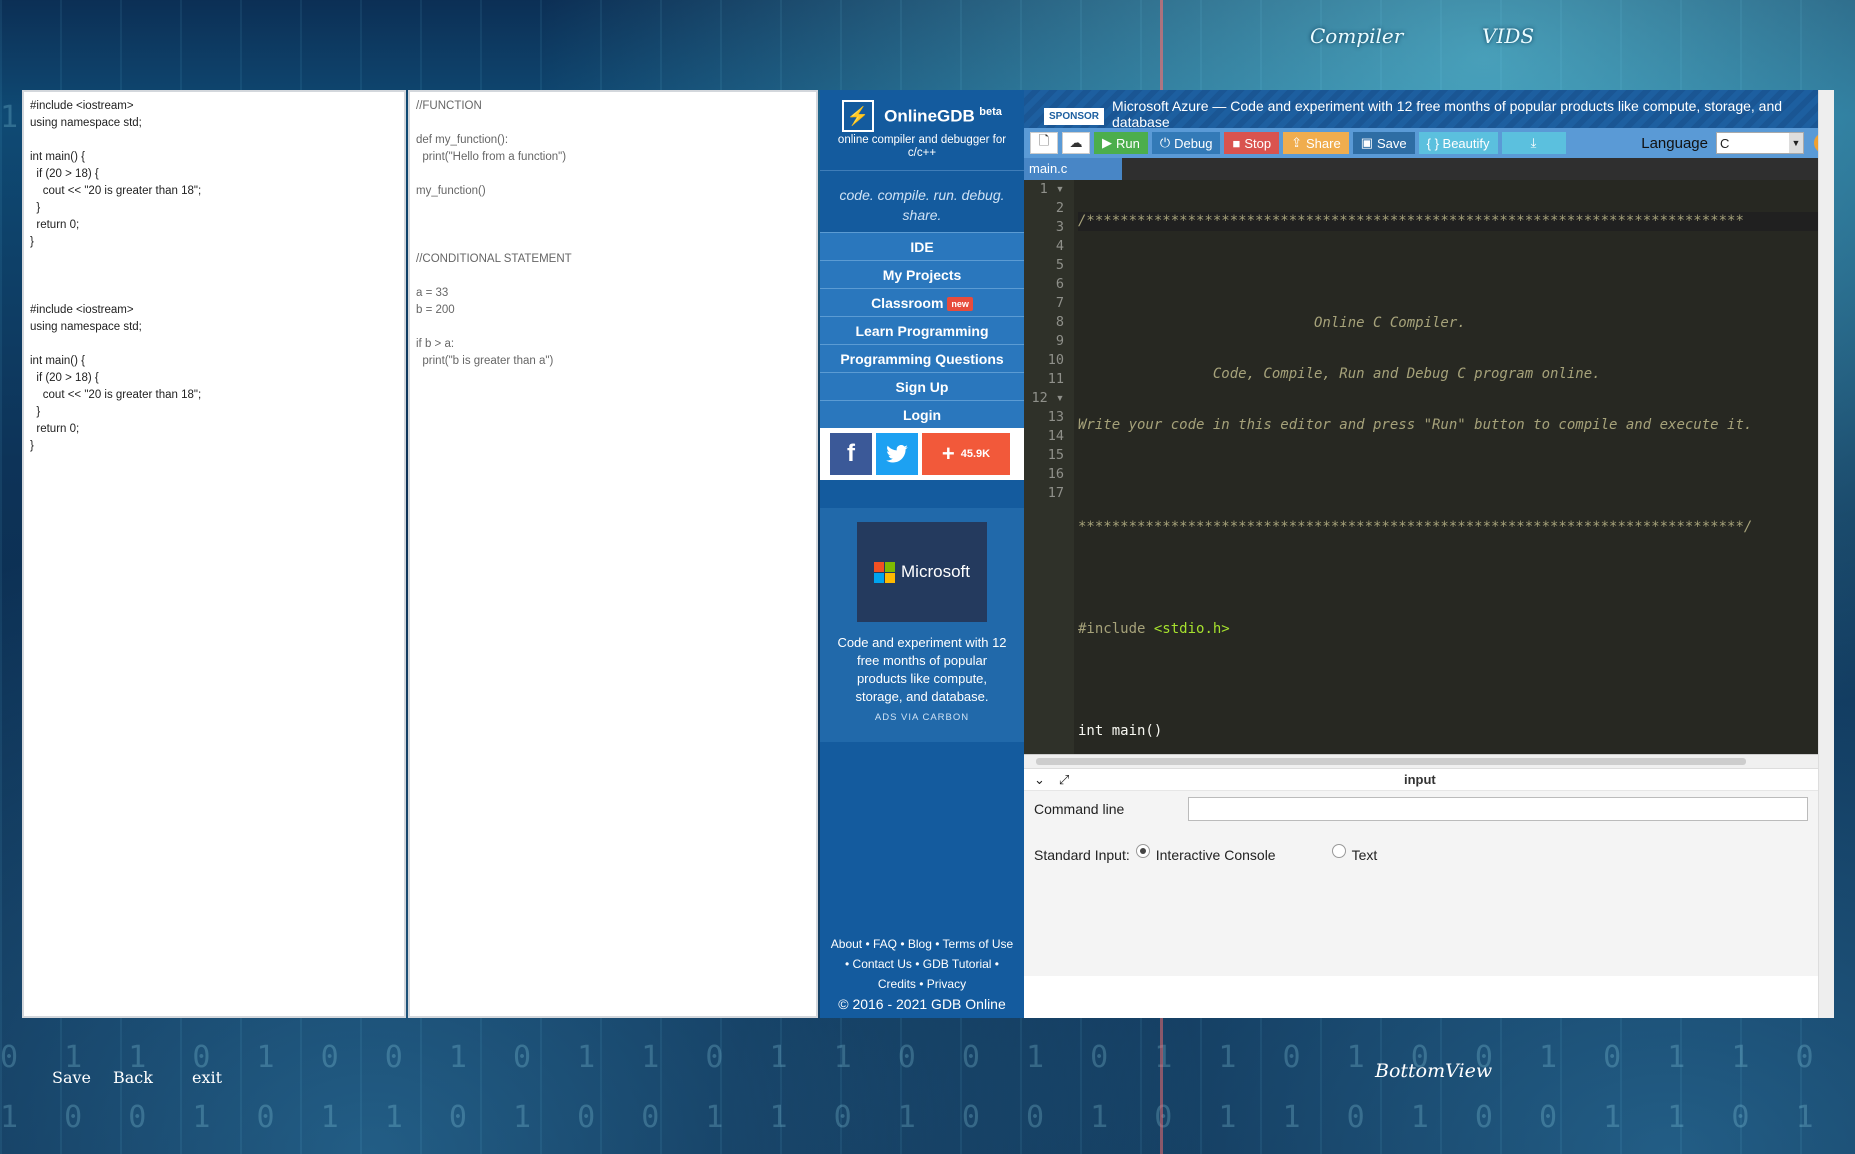 The height and width of the screenshot is (1154, 1855). Describe the element at coordinates (1323, 143) in the screenshot. I see `share-label: Share` at that location.